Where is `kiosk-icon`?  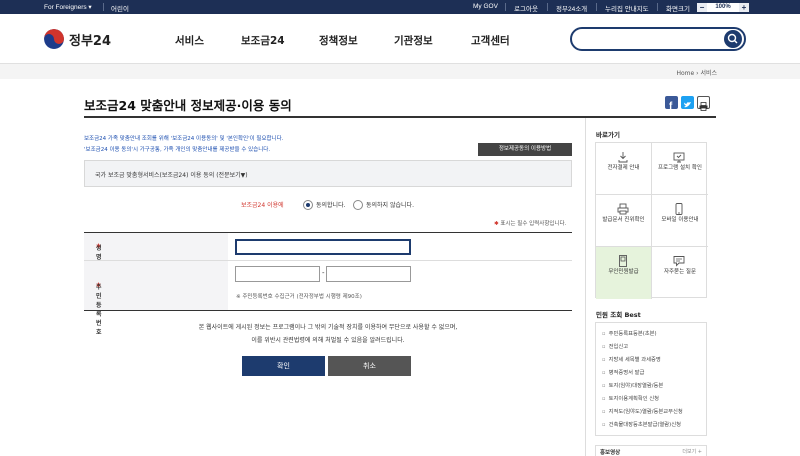
kiosk-icon is located at coordinates (623, 261).